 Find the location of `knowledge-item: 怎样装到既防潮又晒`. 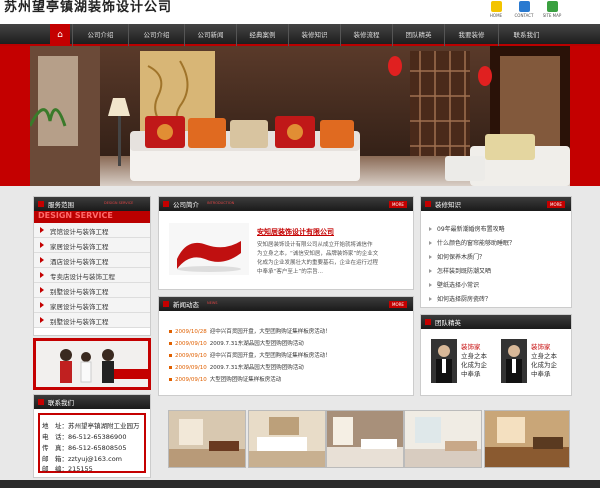

knowledge-item: 怎样装到既防潮又晒 is located at coordinates (464, 270).